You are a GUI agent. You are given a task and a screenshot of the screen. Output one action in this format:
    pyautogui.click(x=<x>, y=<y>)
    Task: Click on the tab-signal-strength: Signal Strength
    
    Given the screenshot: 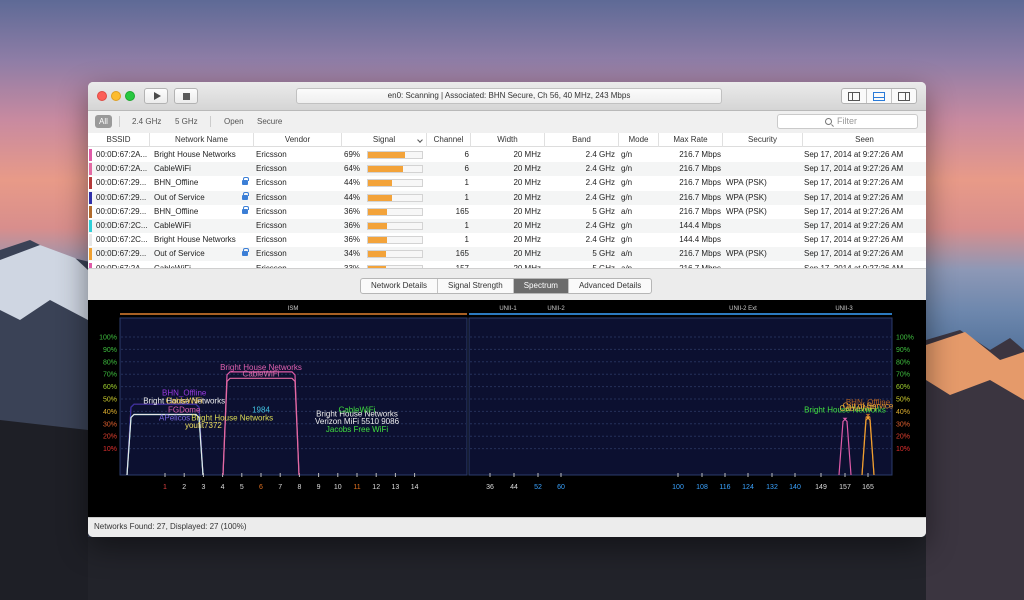 What is the action you would take?
    pyautogui.click(x=476, y=286)
    